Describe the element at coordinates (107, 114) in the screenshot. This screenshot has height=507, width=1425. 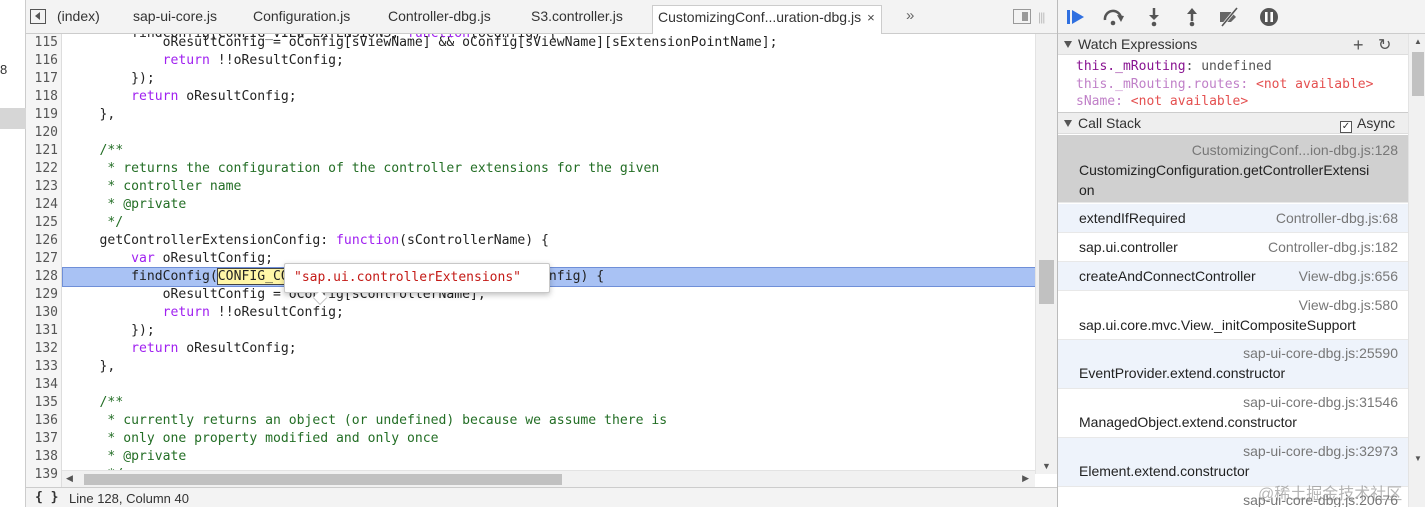
I see `code-token: },` at that location.